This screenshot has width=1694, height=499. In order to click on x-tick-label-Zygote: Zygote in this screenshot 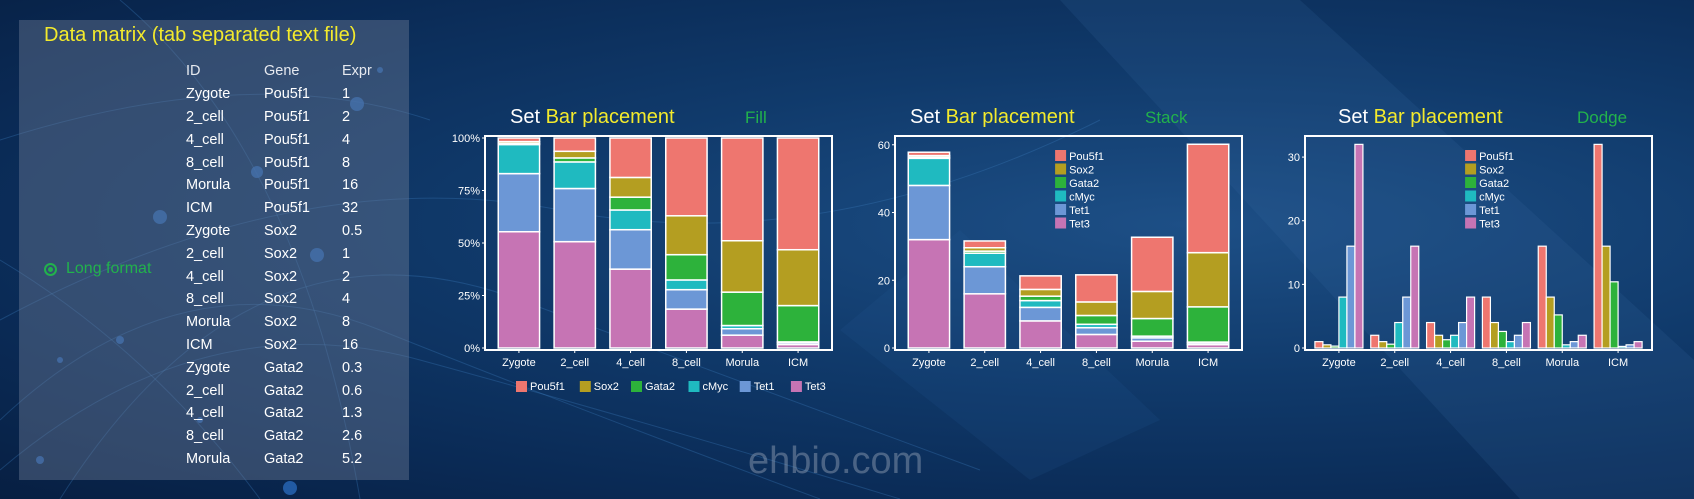, I will do `click(929, 363)`.